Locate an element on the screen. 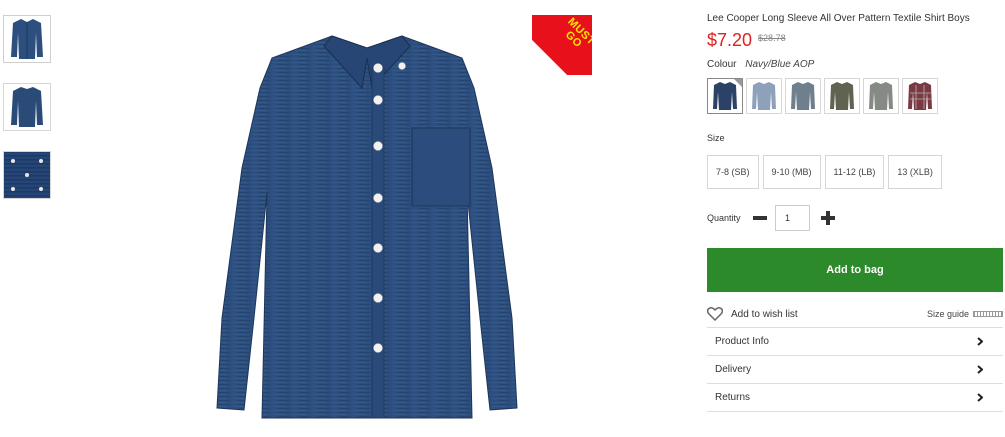 The height and width of the screenshot is (437, 1005). swatch-grey is located at coordinates (881, 96).